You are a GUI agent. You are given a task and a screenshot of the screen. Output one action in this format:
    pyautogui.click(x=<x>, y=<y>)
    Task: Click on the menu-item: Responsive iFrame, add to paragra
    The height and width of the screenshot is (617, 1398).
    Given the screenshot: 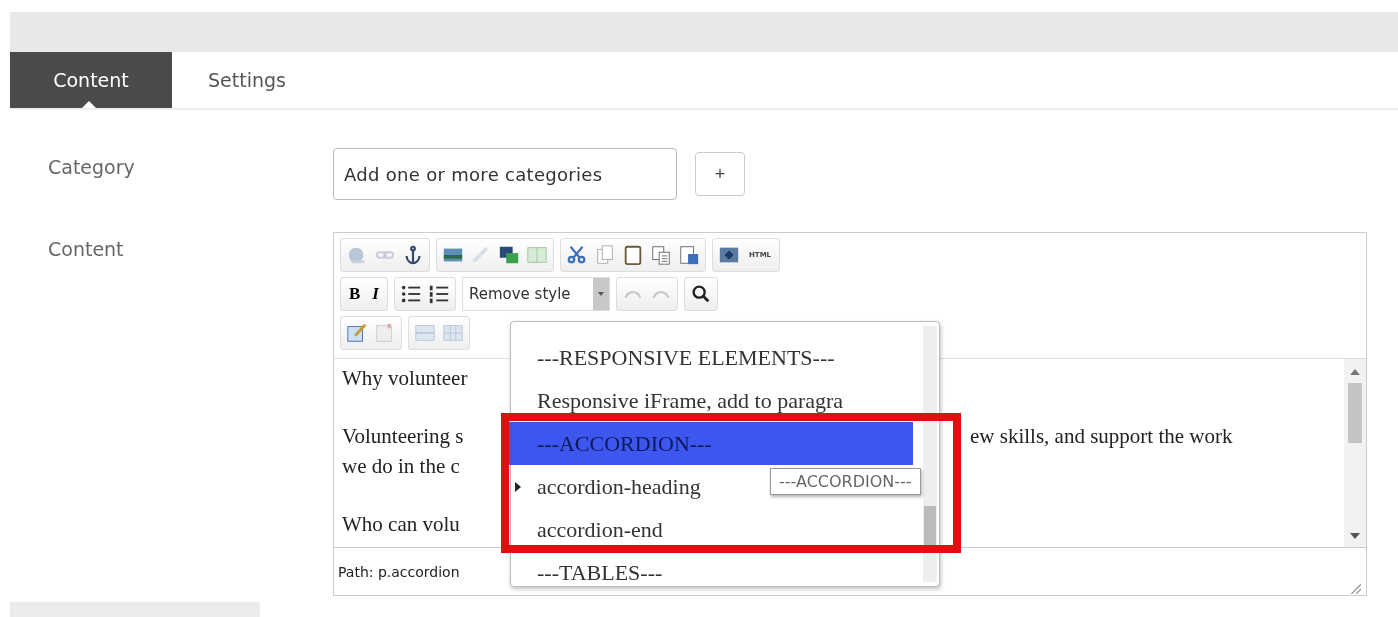 What is the action you would take?
    pyautogui.click(x=677, y=400)
    